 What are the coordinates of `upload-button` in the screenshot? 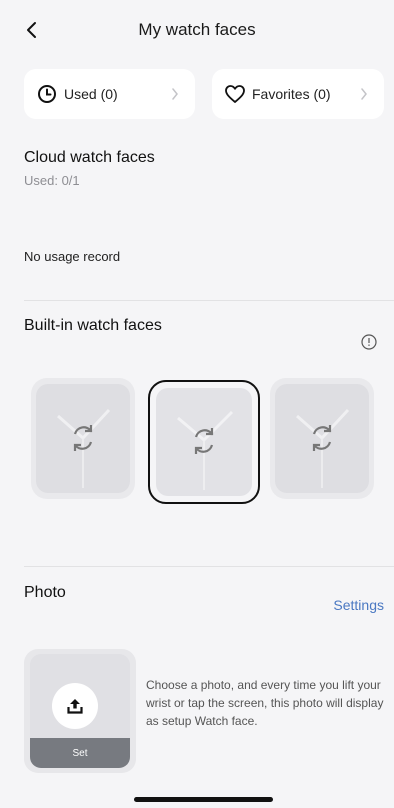 It's located at (75, 706).